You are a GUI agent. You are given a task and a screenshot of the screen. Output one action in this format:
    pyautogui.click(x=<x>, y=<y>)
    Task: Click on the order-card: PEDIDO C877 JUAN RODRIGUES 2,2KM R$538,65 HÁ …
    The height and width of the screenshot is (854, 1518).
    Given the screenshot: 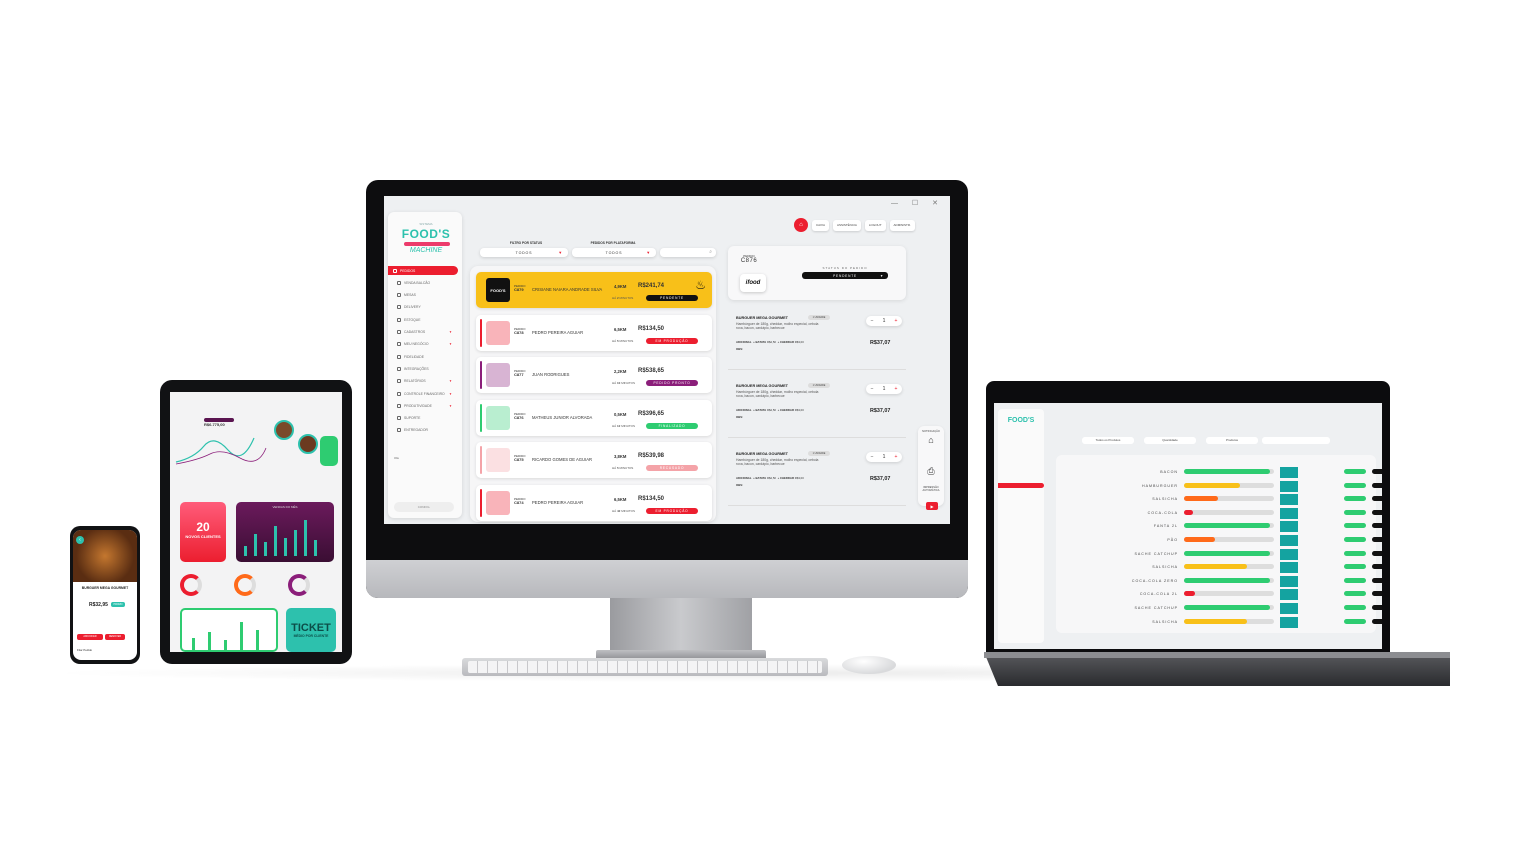 What is the action you would take?
    pyautogui.click(x=594, y=375)
    